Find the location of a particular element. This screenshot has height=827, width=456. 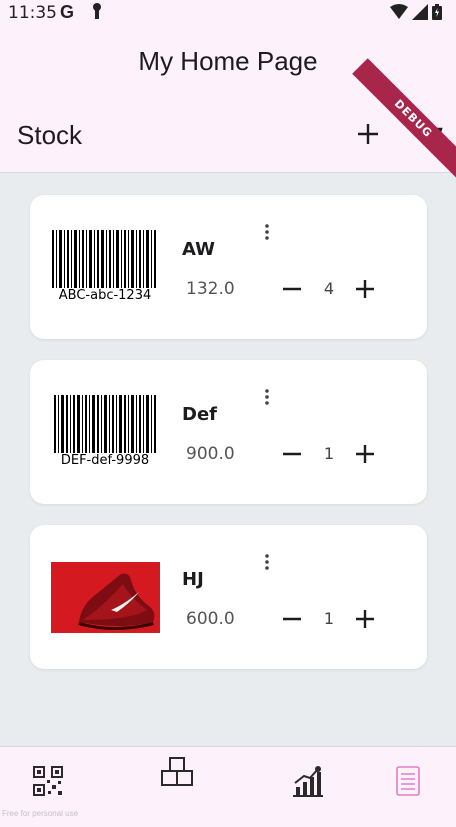

item-price: 900.0 is located at coordinates (210, 454).